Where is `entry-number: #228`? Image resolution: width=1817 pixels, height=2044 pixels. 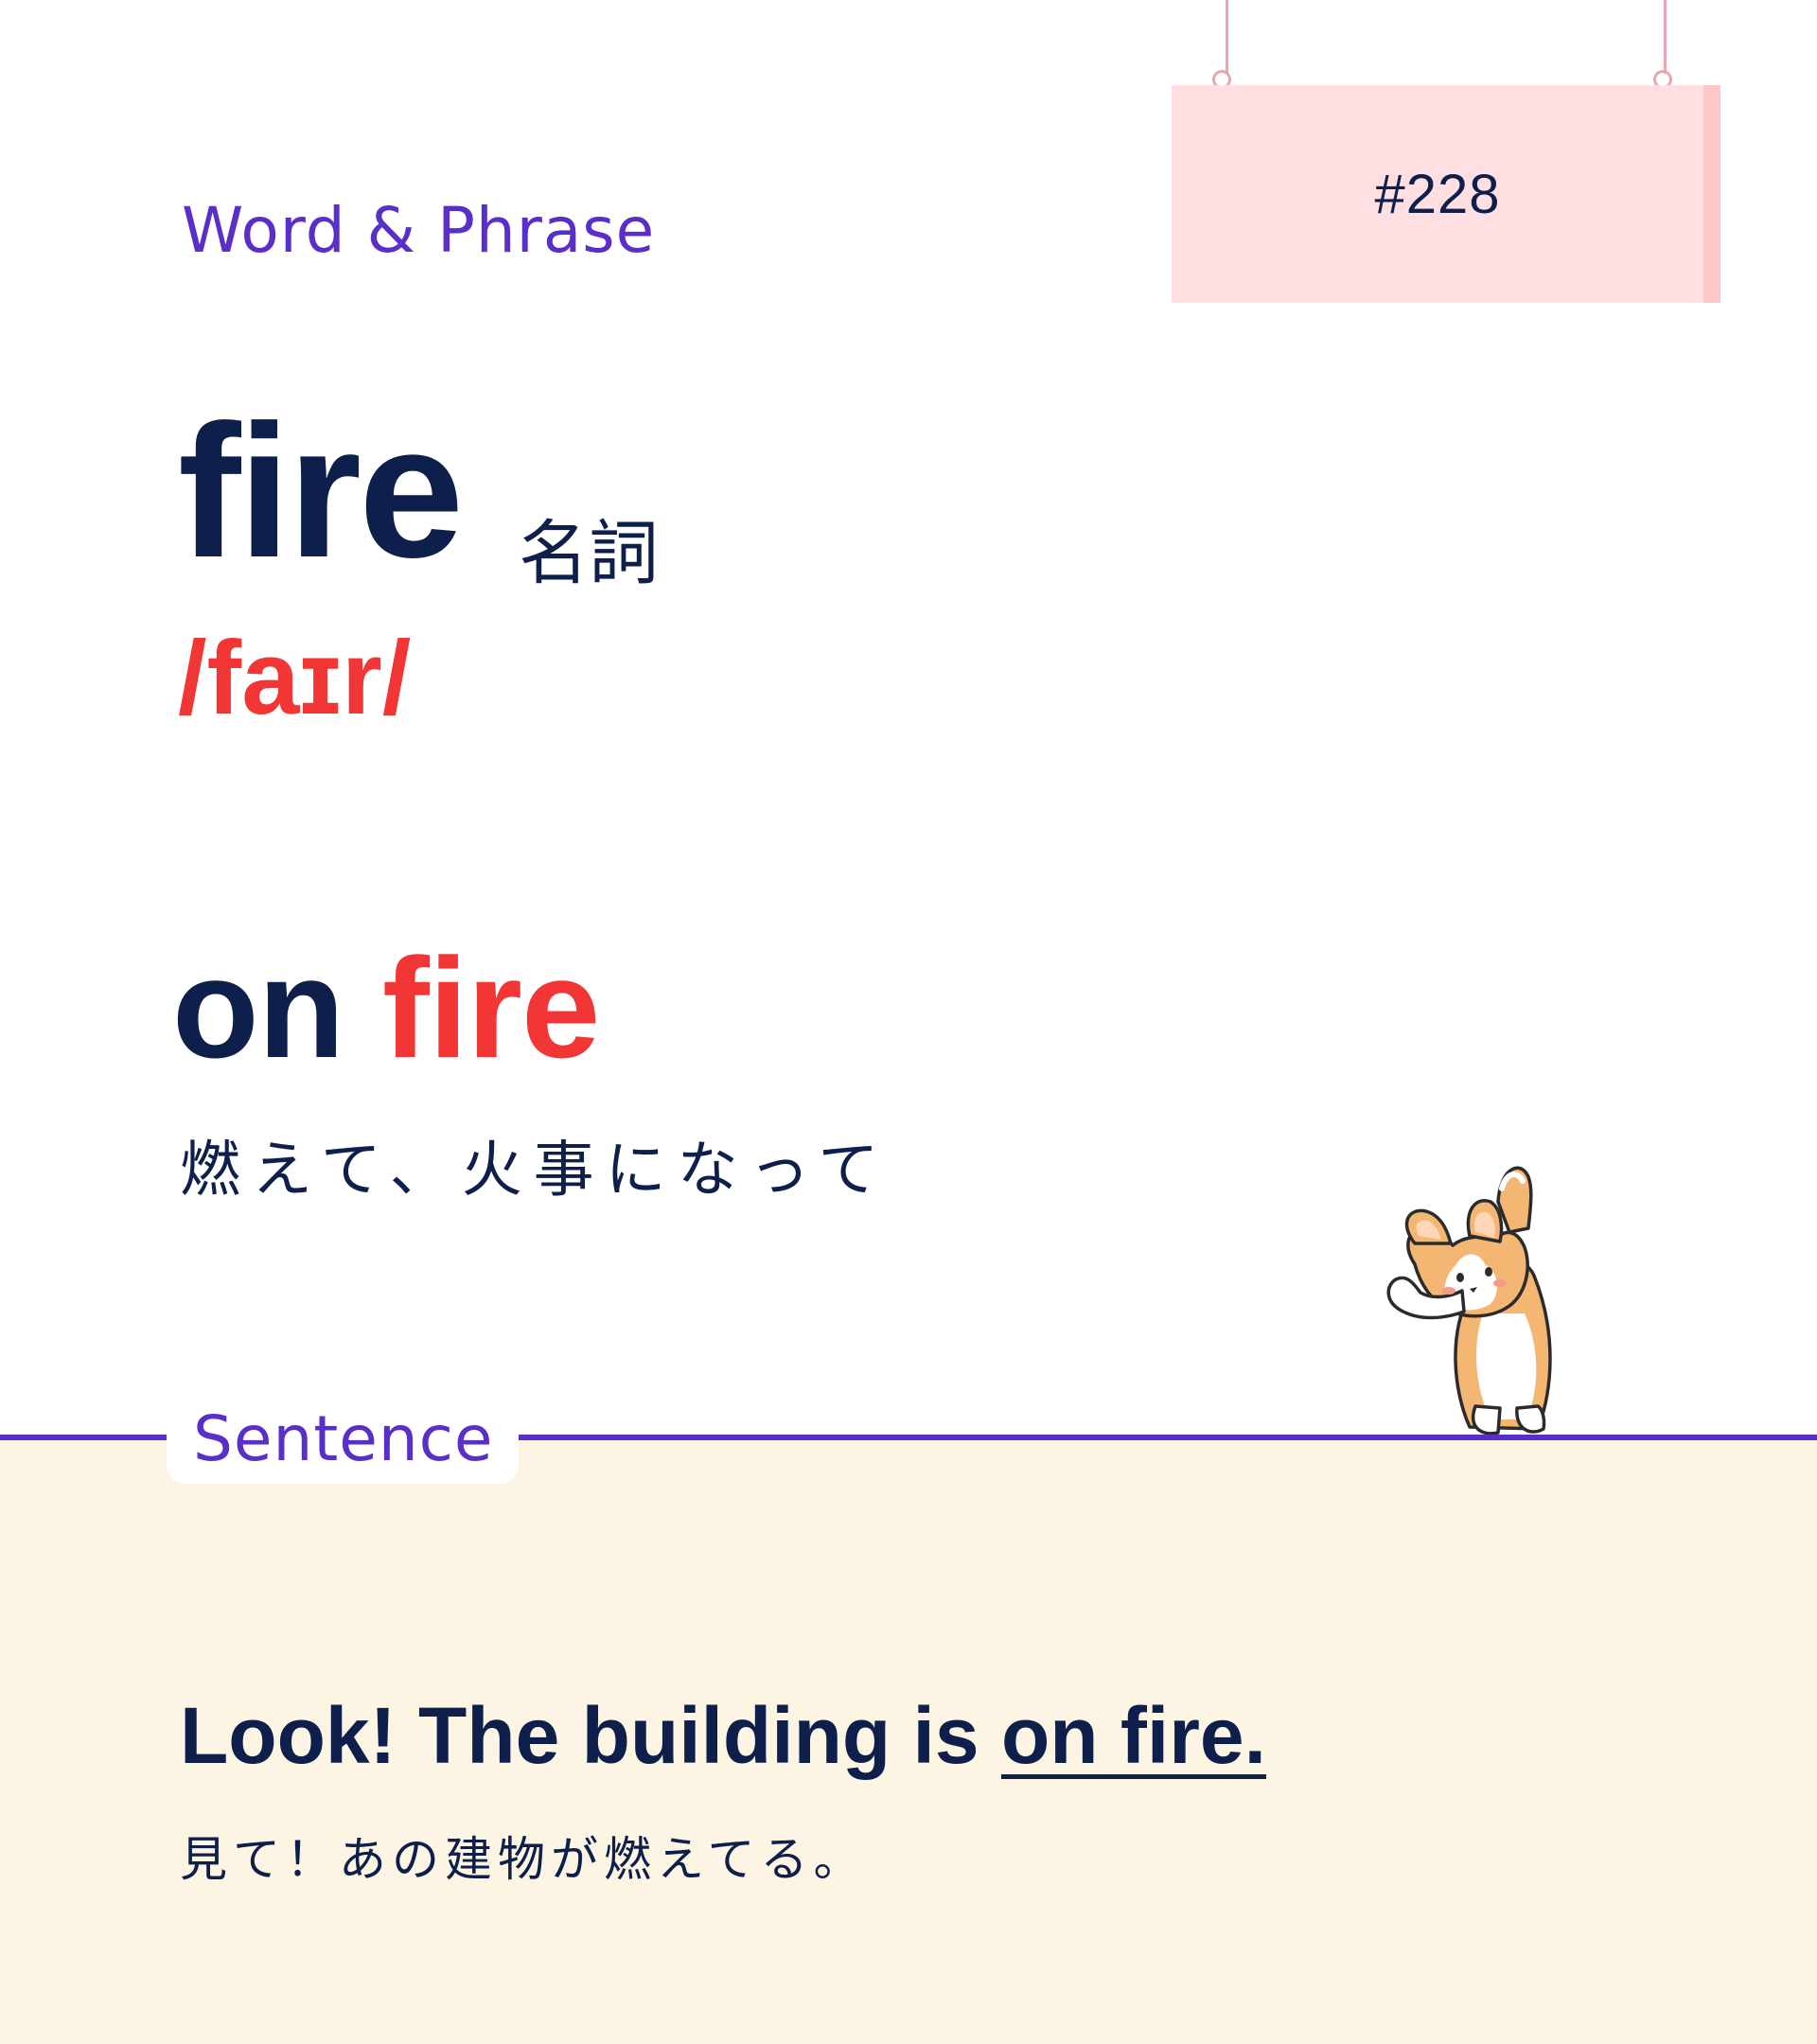
entry-number: #228 is located at coordinates (1437, 194).